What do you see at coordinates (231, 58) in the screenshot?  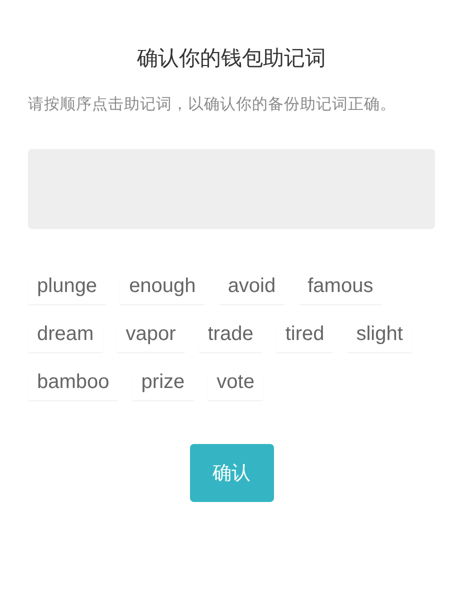 I see `page-title: 确认你的钱包助记词` at bounding box center [231, 58].